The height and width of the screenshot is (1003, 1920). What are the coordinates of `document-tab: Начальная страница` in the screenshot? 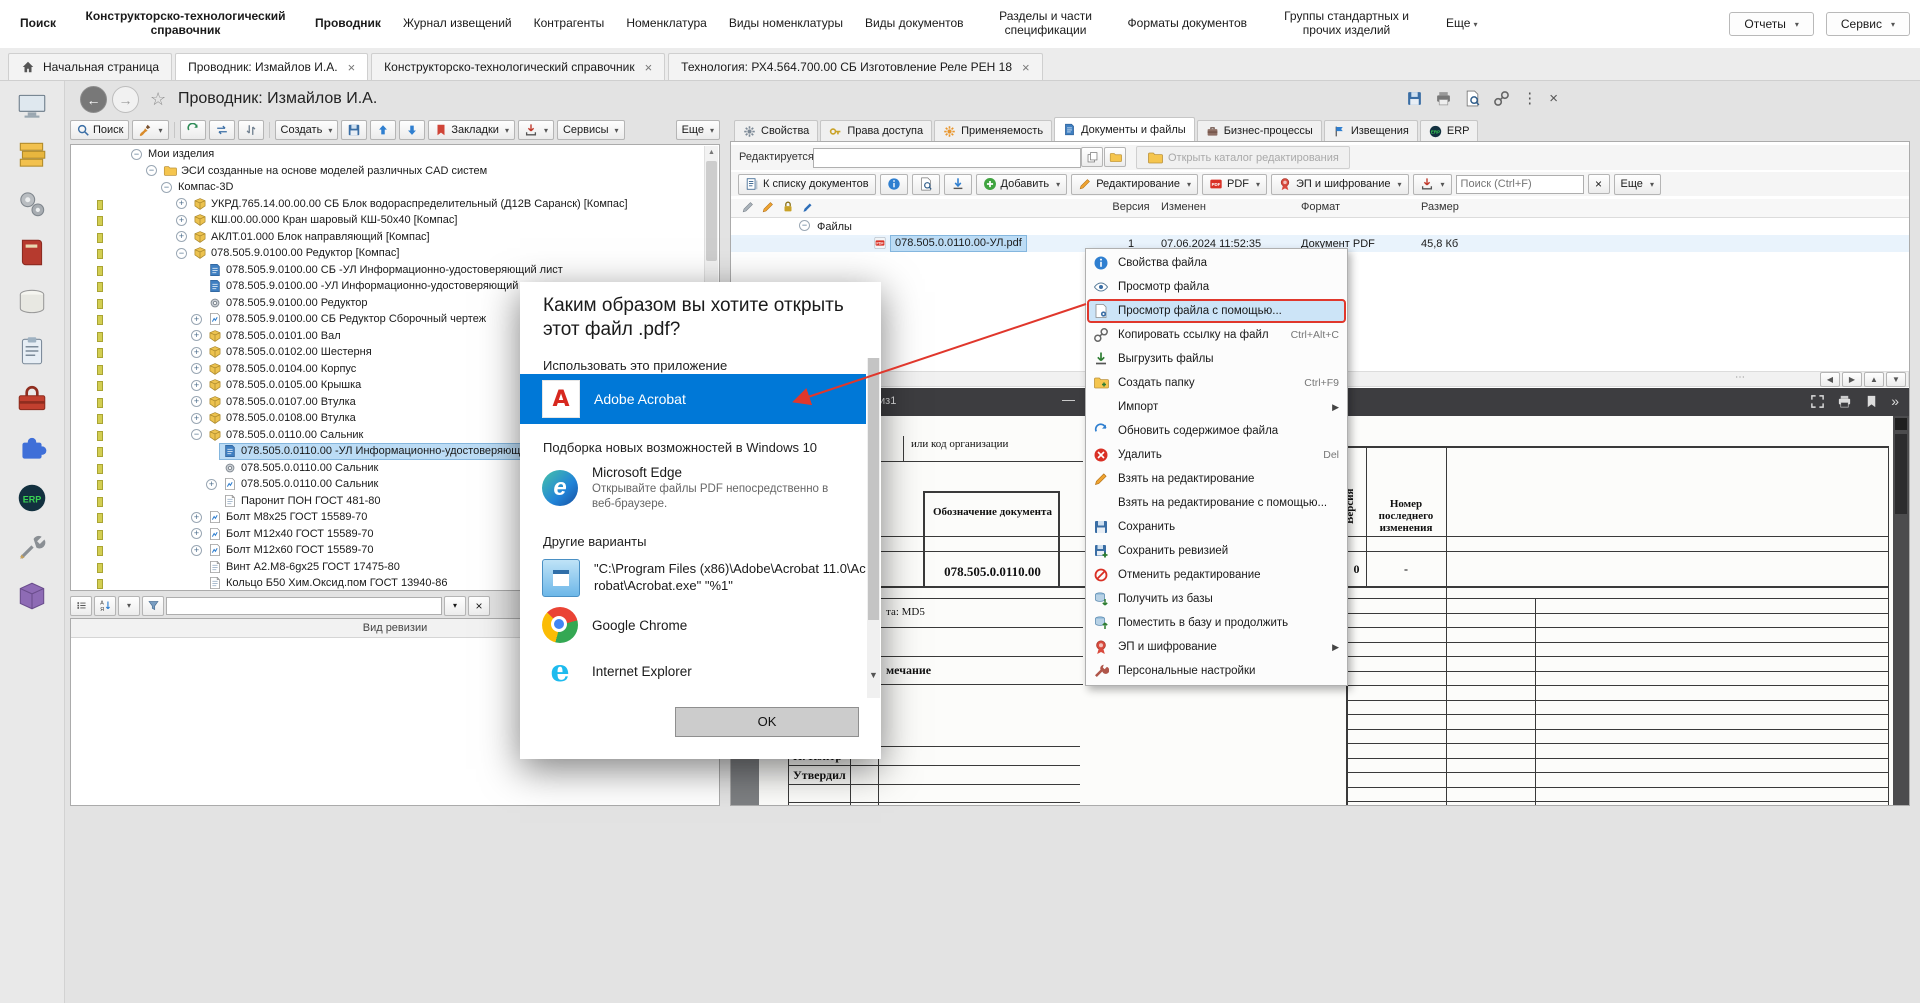 It's located at (90, 66).